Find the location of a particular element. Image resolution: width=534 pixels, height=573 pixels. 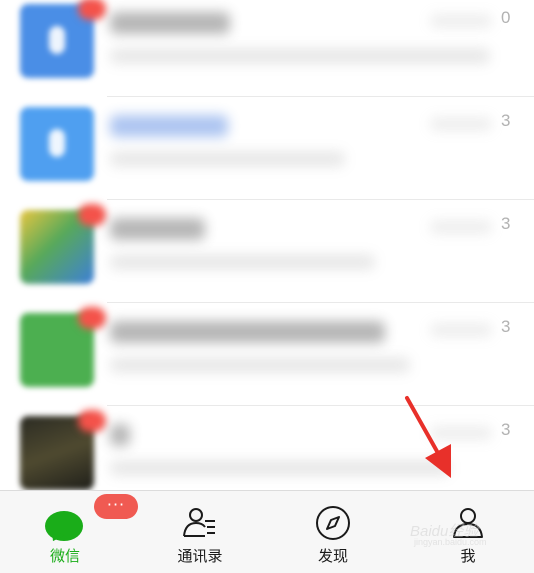

tab-contacts: 通讯录 is located at coordinates (200, 532).